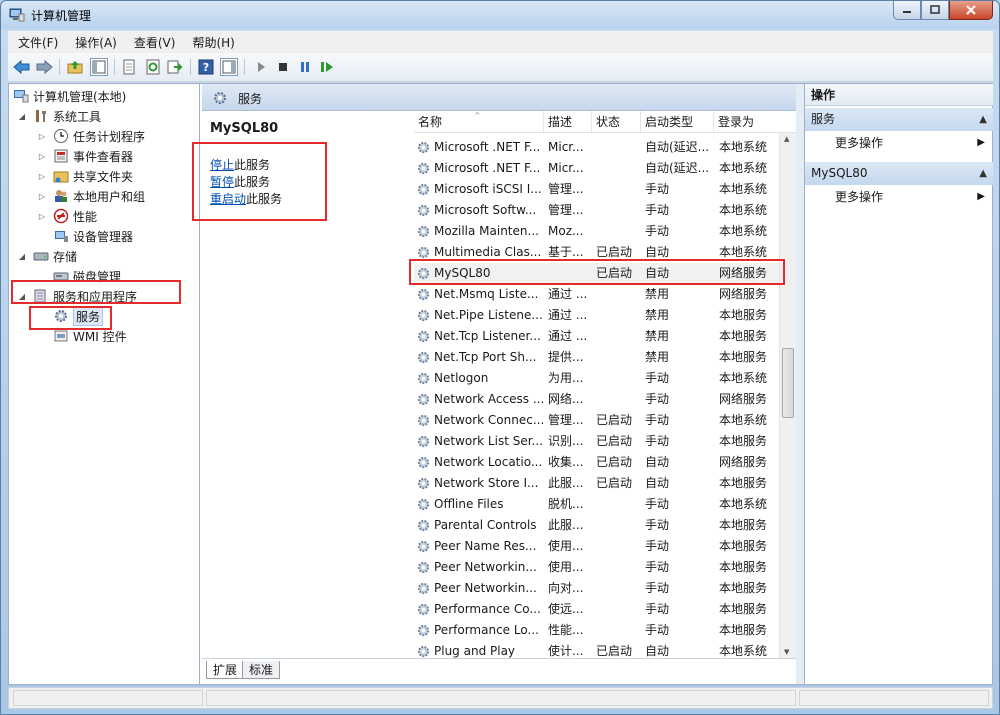 Image resolution: width=1000 pixels, height=715 pixels. I want to click on export-button, so click(175, 67).